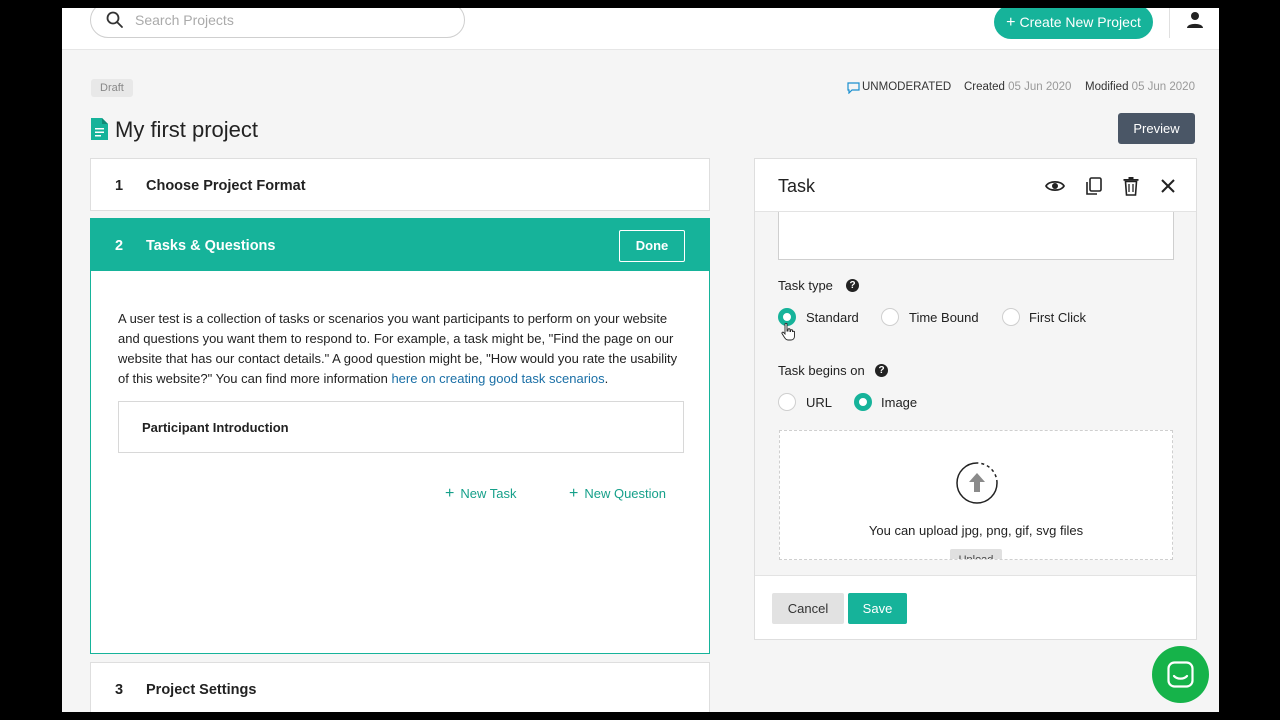  What do you see at coordinates (226, 186) in the screenshot?
I see `step-label: Choose Project Format` at bounding box center [226, 186].